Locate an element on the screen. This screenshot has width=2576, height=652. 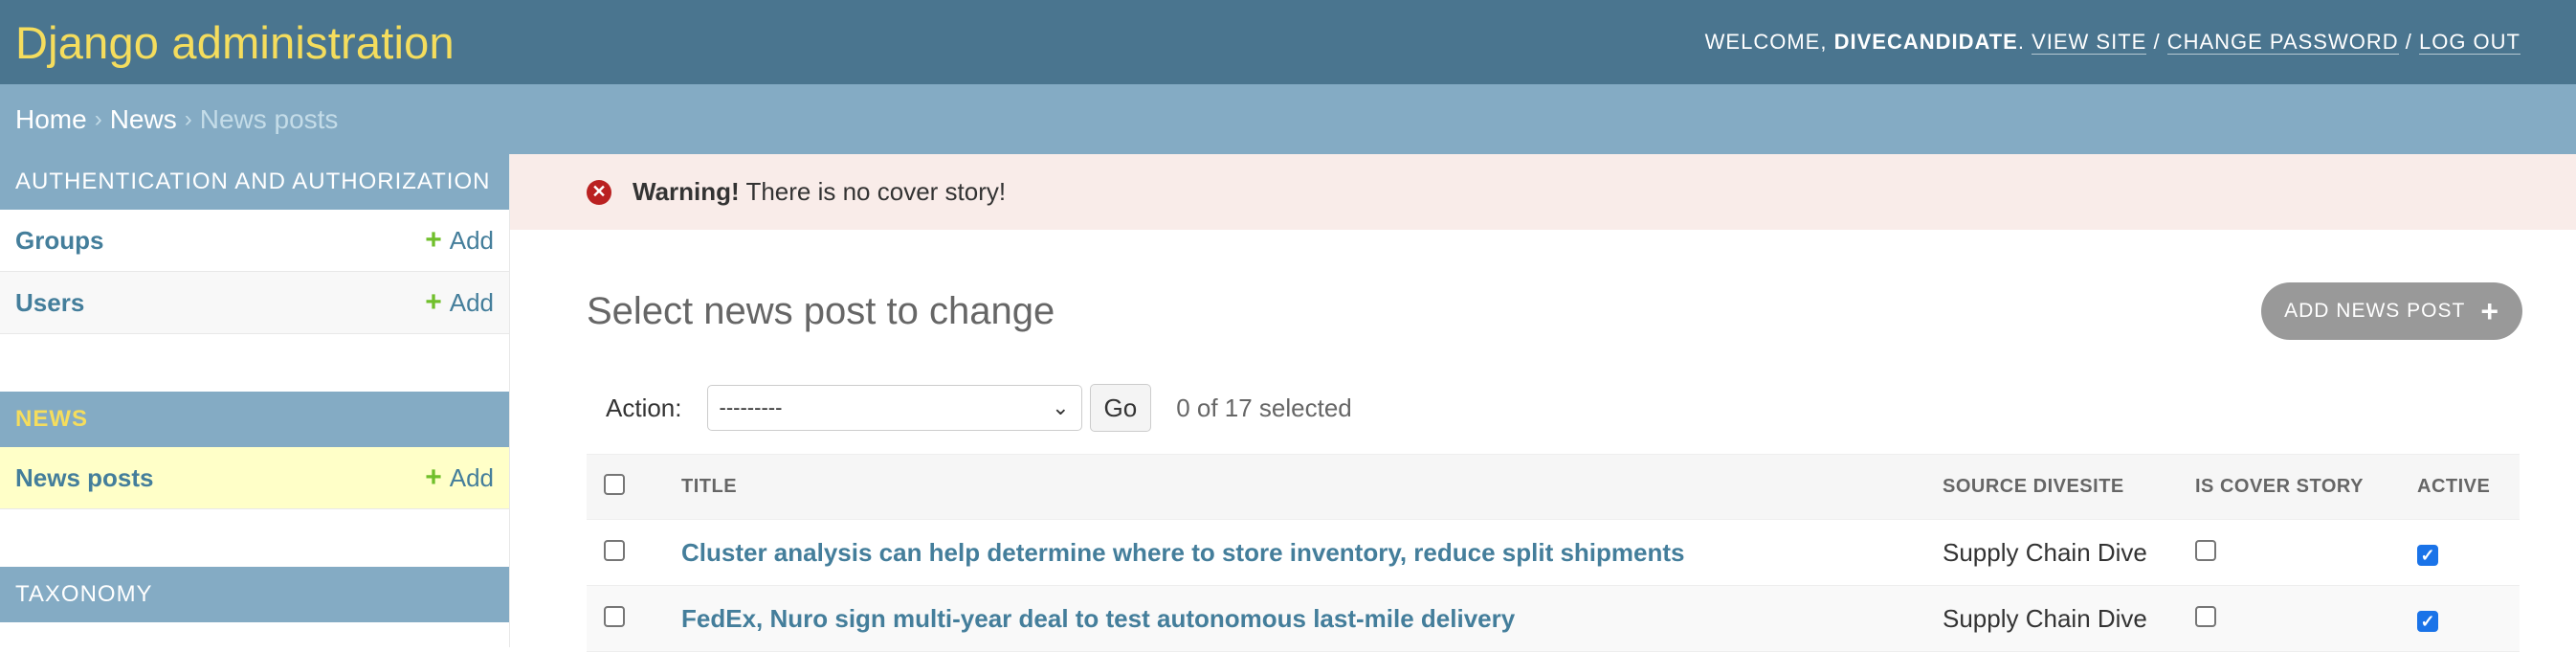
sidebar-item-users: Users + Add is located at coordinates (255, 303).